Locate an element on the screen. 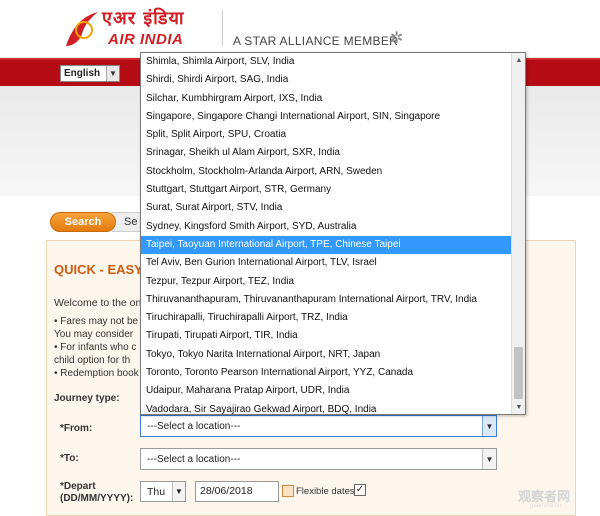 The height and width of the screenshot is (516, 600). language-select: English ▼ is located at coordinates (90, 73).